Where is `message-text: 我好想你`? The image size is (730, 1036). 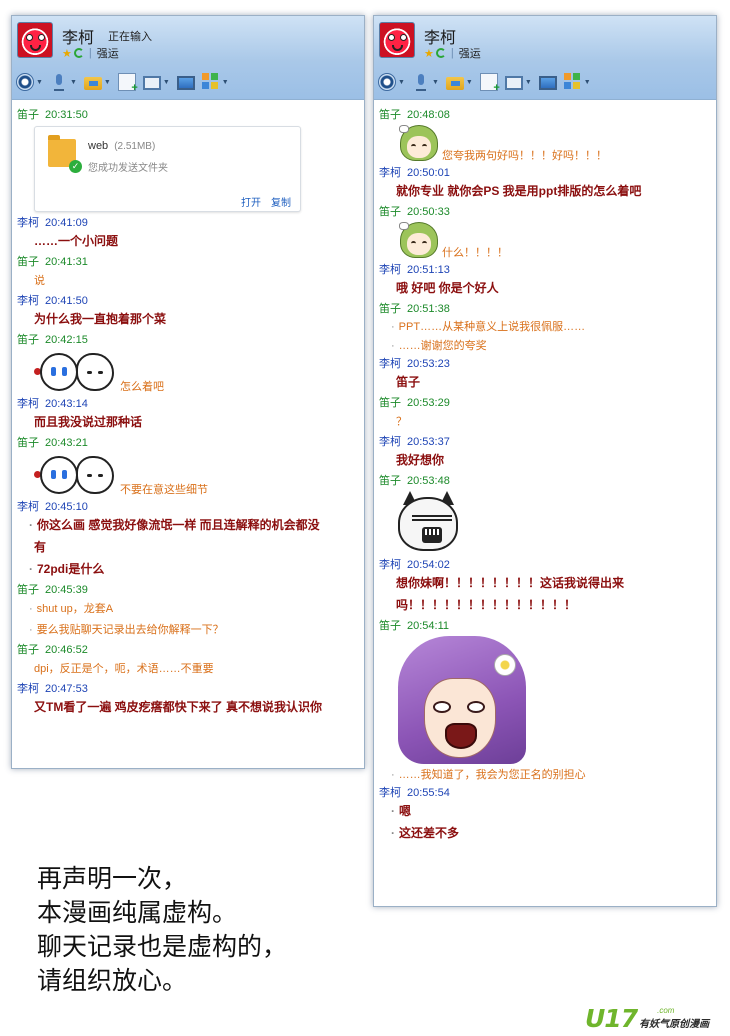 message-text: 我好想你 is located at coordinates (420, 460).